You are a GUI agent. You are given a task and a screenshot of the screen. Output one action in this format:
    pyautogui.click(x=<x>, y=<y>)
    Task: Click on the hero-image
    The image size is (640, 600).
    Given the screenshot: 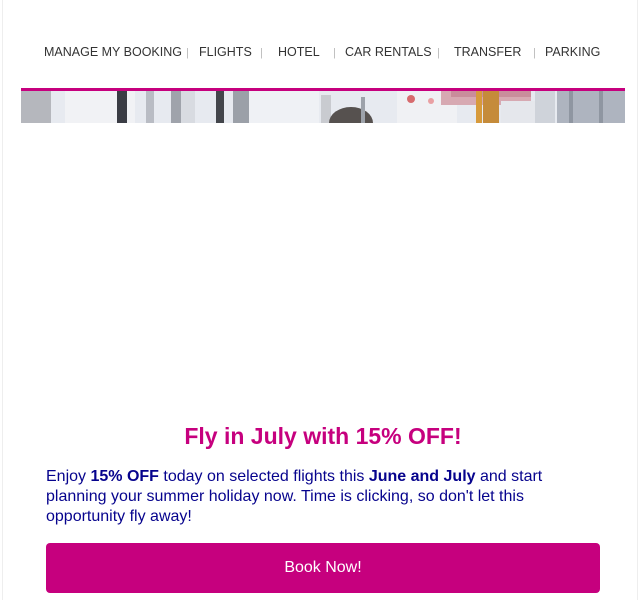 What is the action you would take?
    pyautogui.click(x=323, y=105)
    